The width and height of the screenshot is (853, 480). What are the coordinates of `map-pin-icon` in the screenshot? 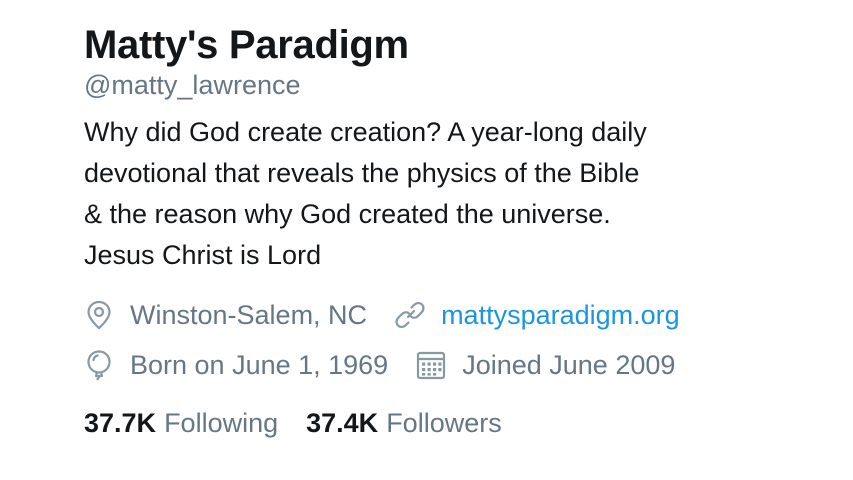 It's located at (99, 315).